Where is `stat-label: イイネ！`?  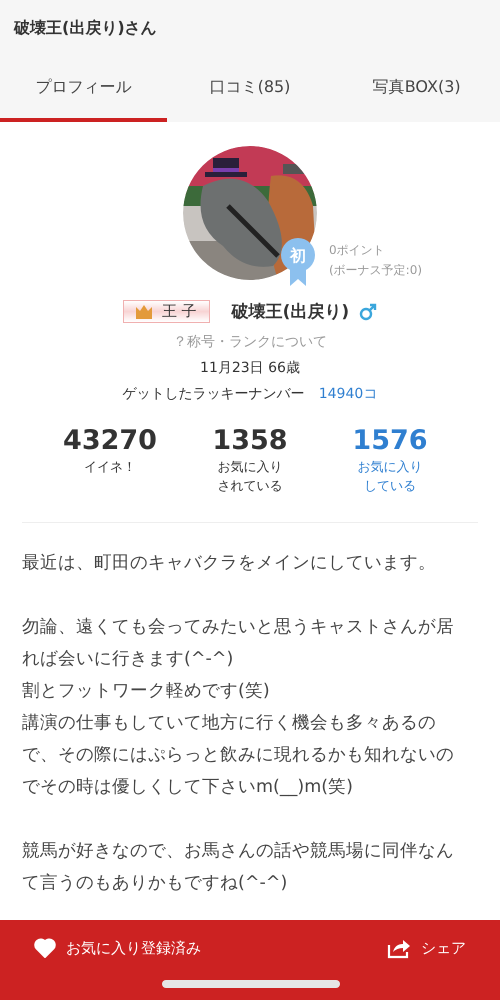 stat-label: イイネ！ is located at coordinates (110, 468).